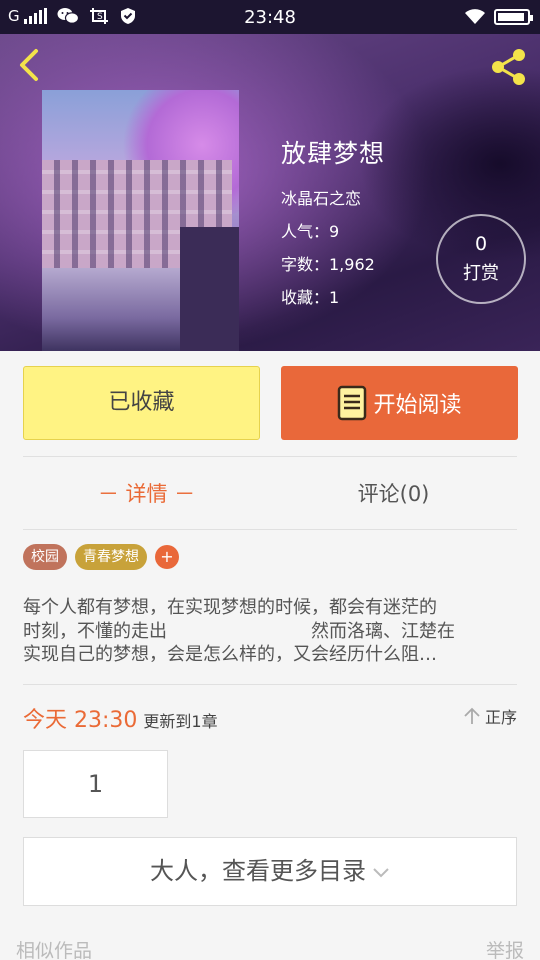 The height and width of the screenshot is (960, 540). Describe the element at coordinates (95, 784) in the screenshot. I see `chapter-item: 1` at that location.